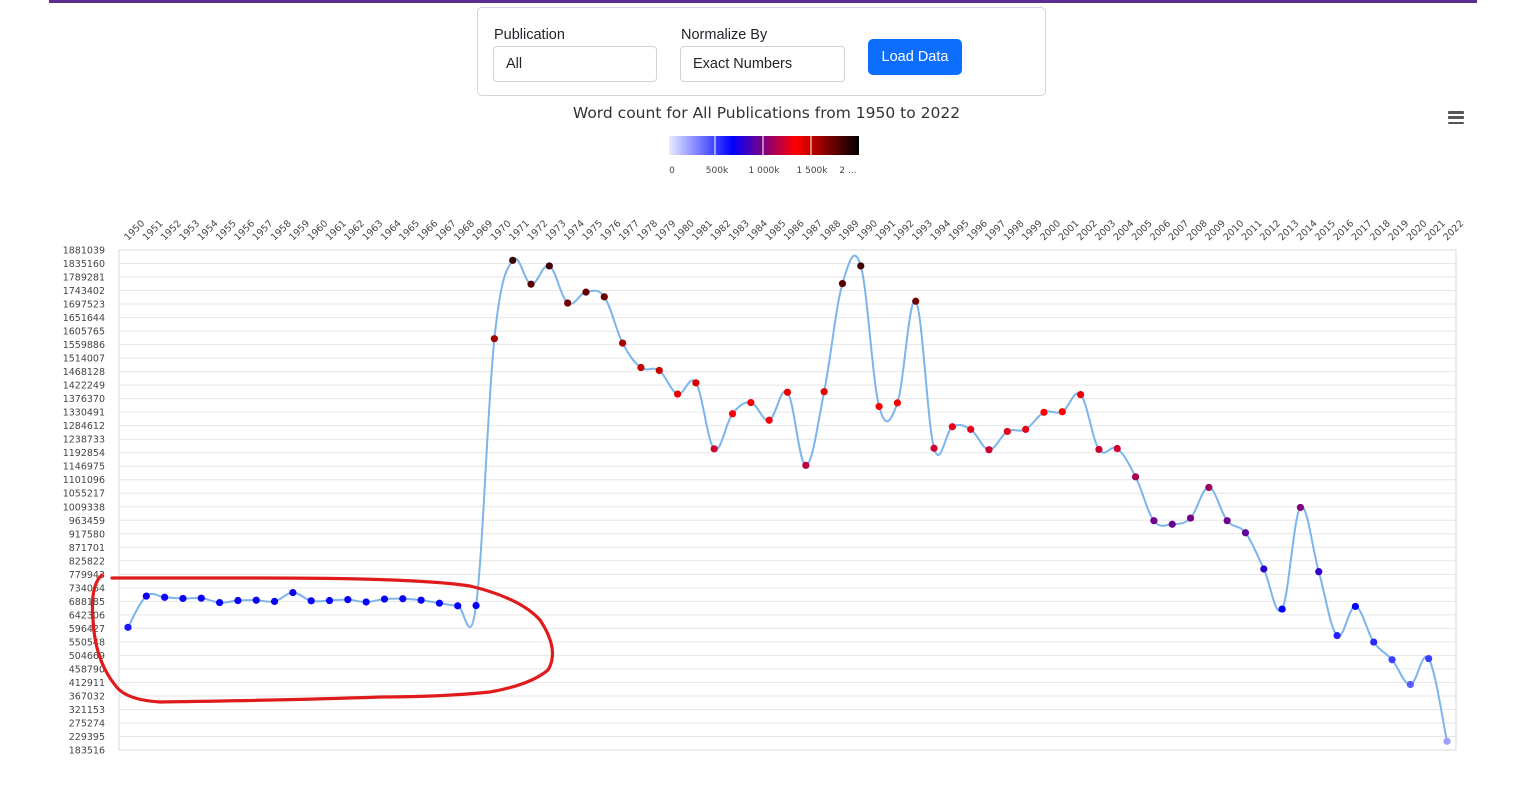  What do you see at coordinates (87, 548) in the screenshot?
I see `y-tick-label: 871701` at bounding box center [87, 548].